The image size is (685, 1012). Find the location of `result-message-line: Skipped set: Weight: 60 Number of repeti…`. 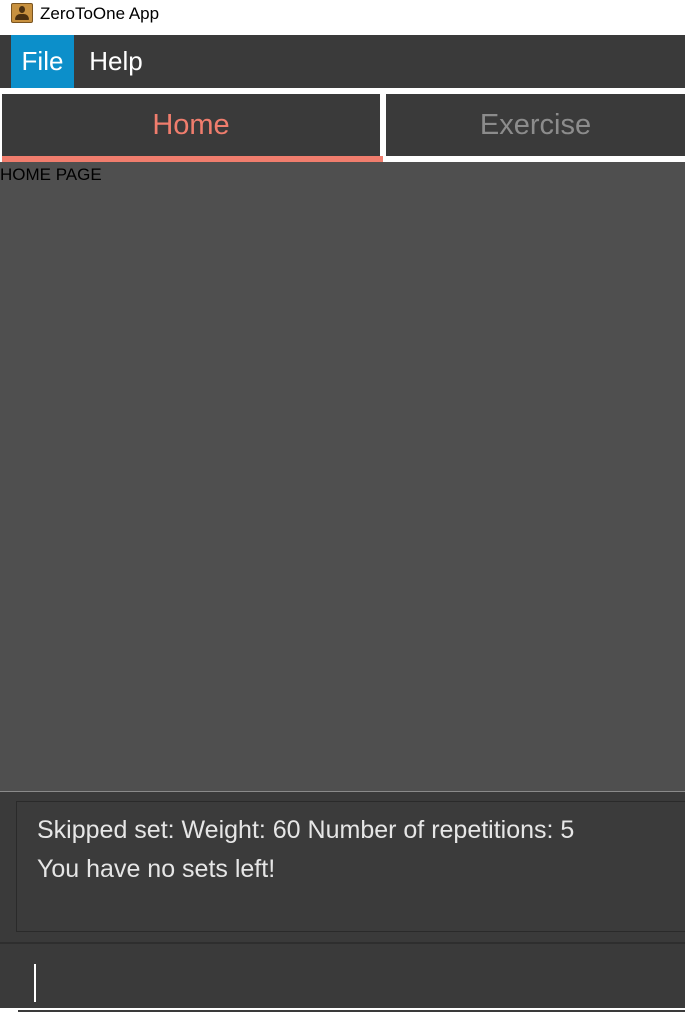

result-message-line: Skipped set: Weight: 60 Number of repeti… is located at coordinates (306, 830).